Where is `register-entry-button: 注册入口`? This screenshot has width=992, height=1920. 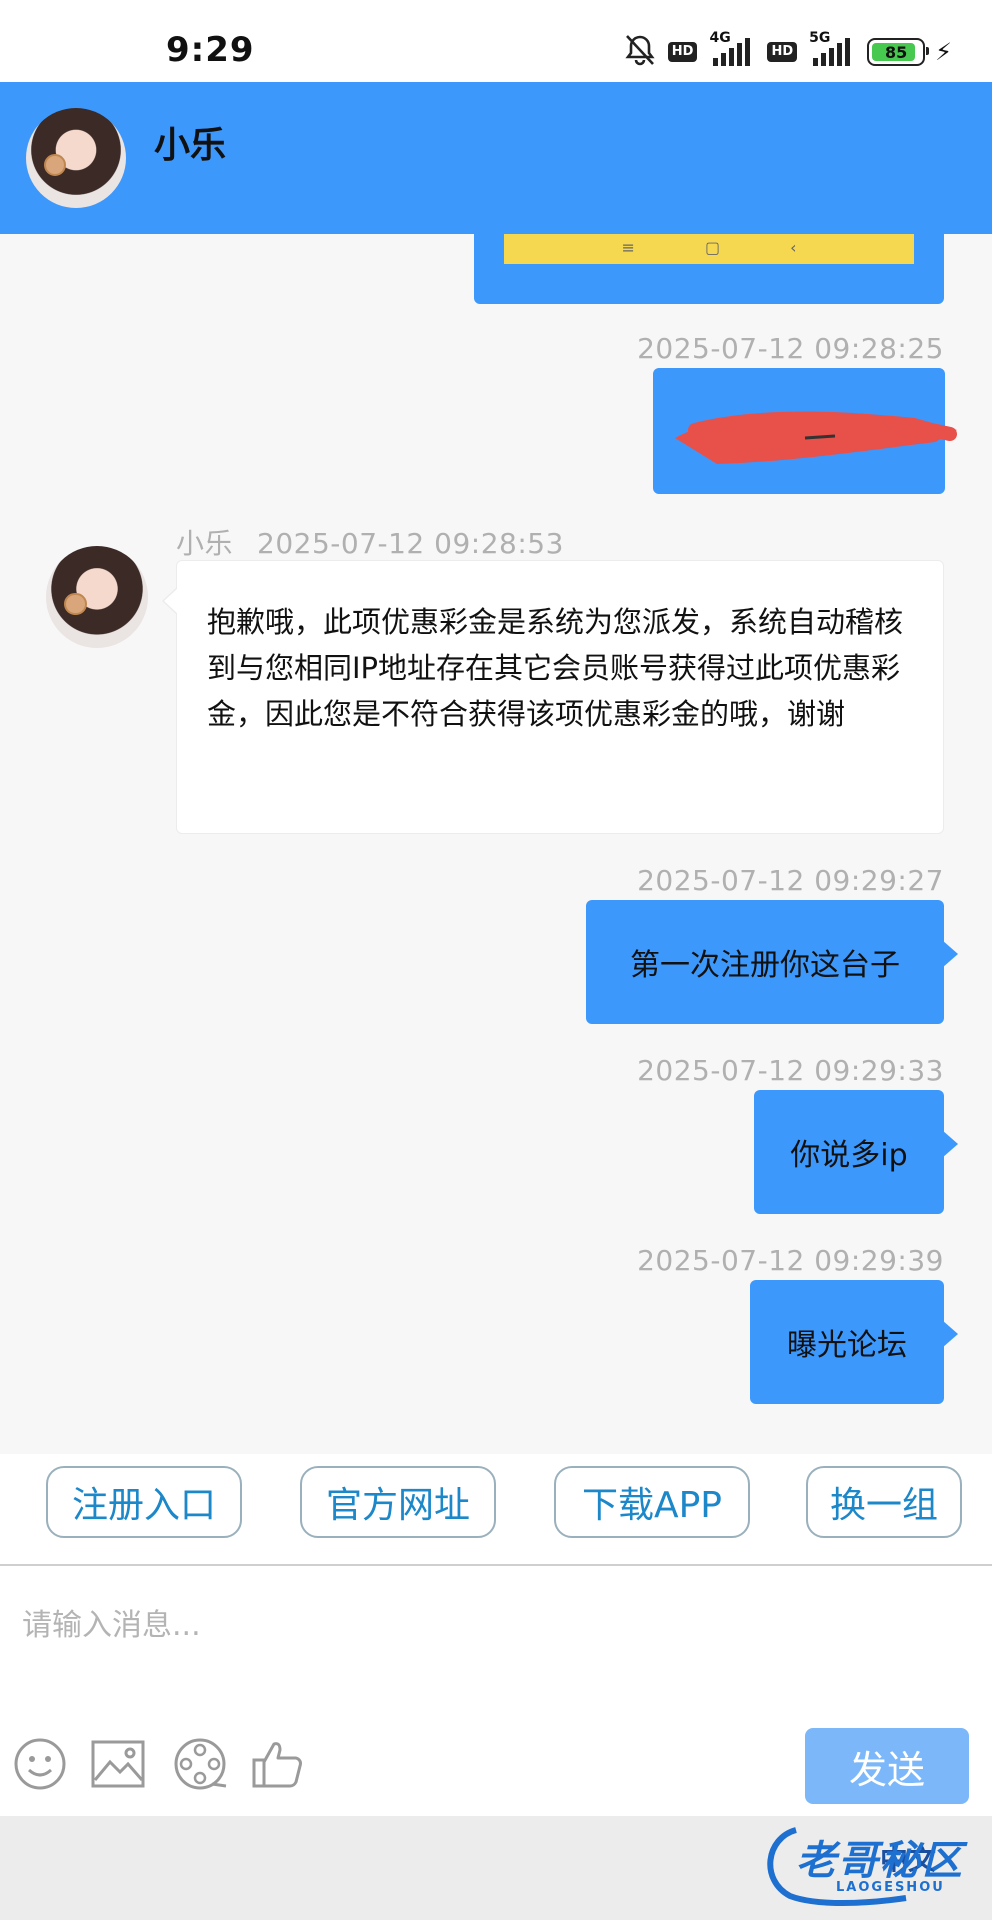 register-entry-button: 注册入口 is located at coordinates (144, 1502).